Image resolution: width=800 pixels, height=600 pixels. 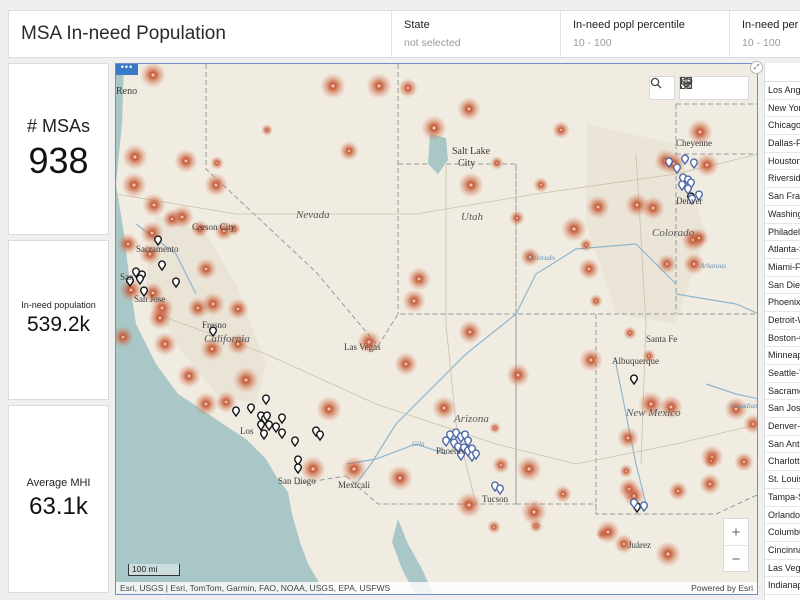 What do you see at coordinates (782, 215) in the screenshot?
I see `msa-list-item: Washington` at bounding box center [782, 215].